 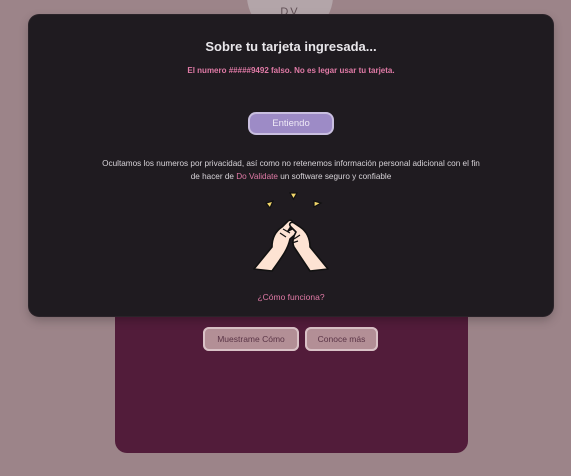 What do you see at coordinates (291, 232) in the screenshot?
I see `clasped-hands-icon` at bounding box center [291, 232].